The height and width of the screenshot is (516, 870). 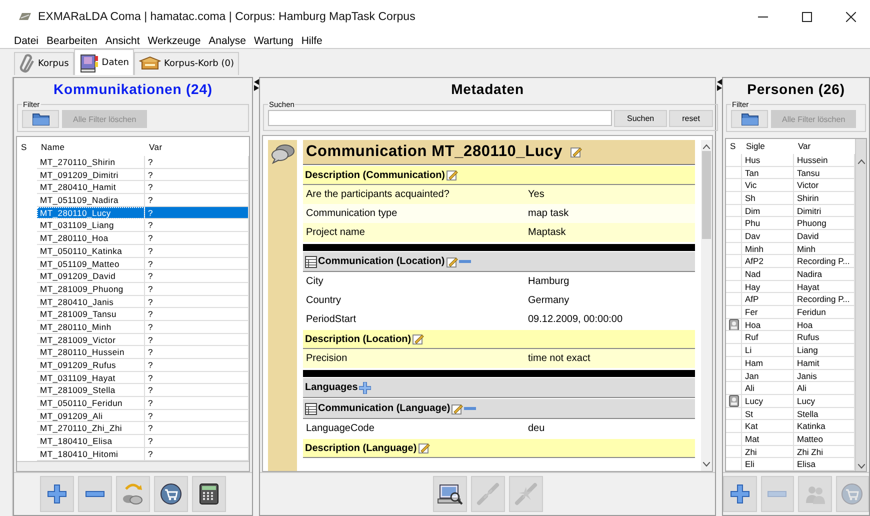 What do you see at coordinates (104, 62) in the screenshot?
I see `tab: Daten` at bounding box center [104, 62].